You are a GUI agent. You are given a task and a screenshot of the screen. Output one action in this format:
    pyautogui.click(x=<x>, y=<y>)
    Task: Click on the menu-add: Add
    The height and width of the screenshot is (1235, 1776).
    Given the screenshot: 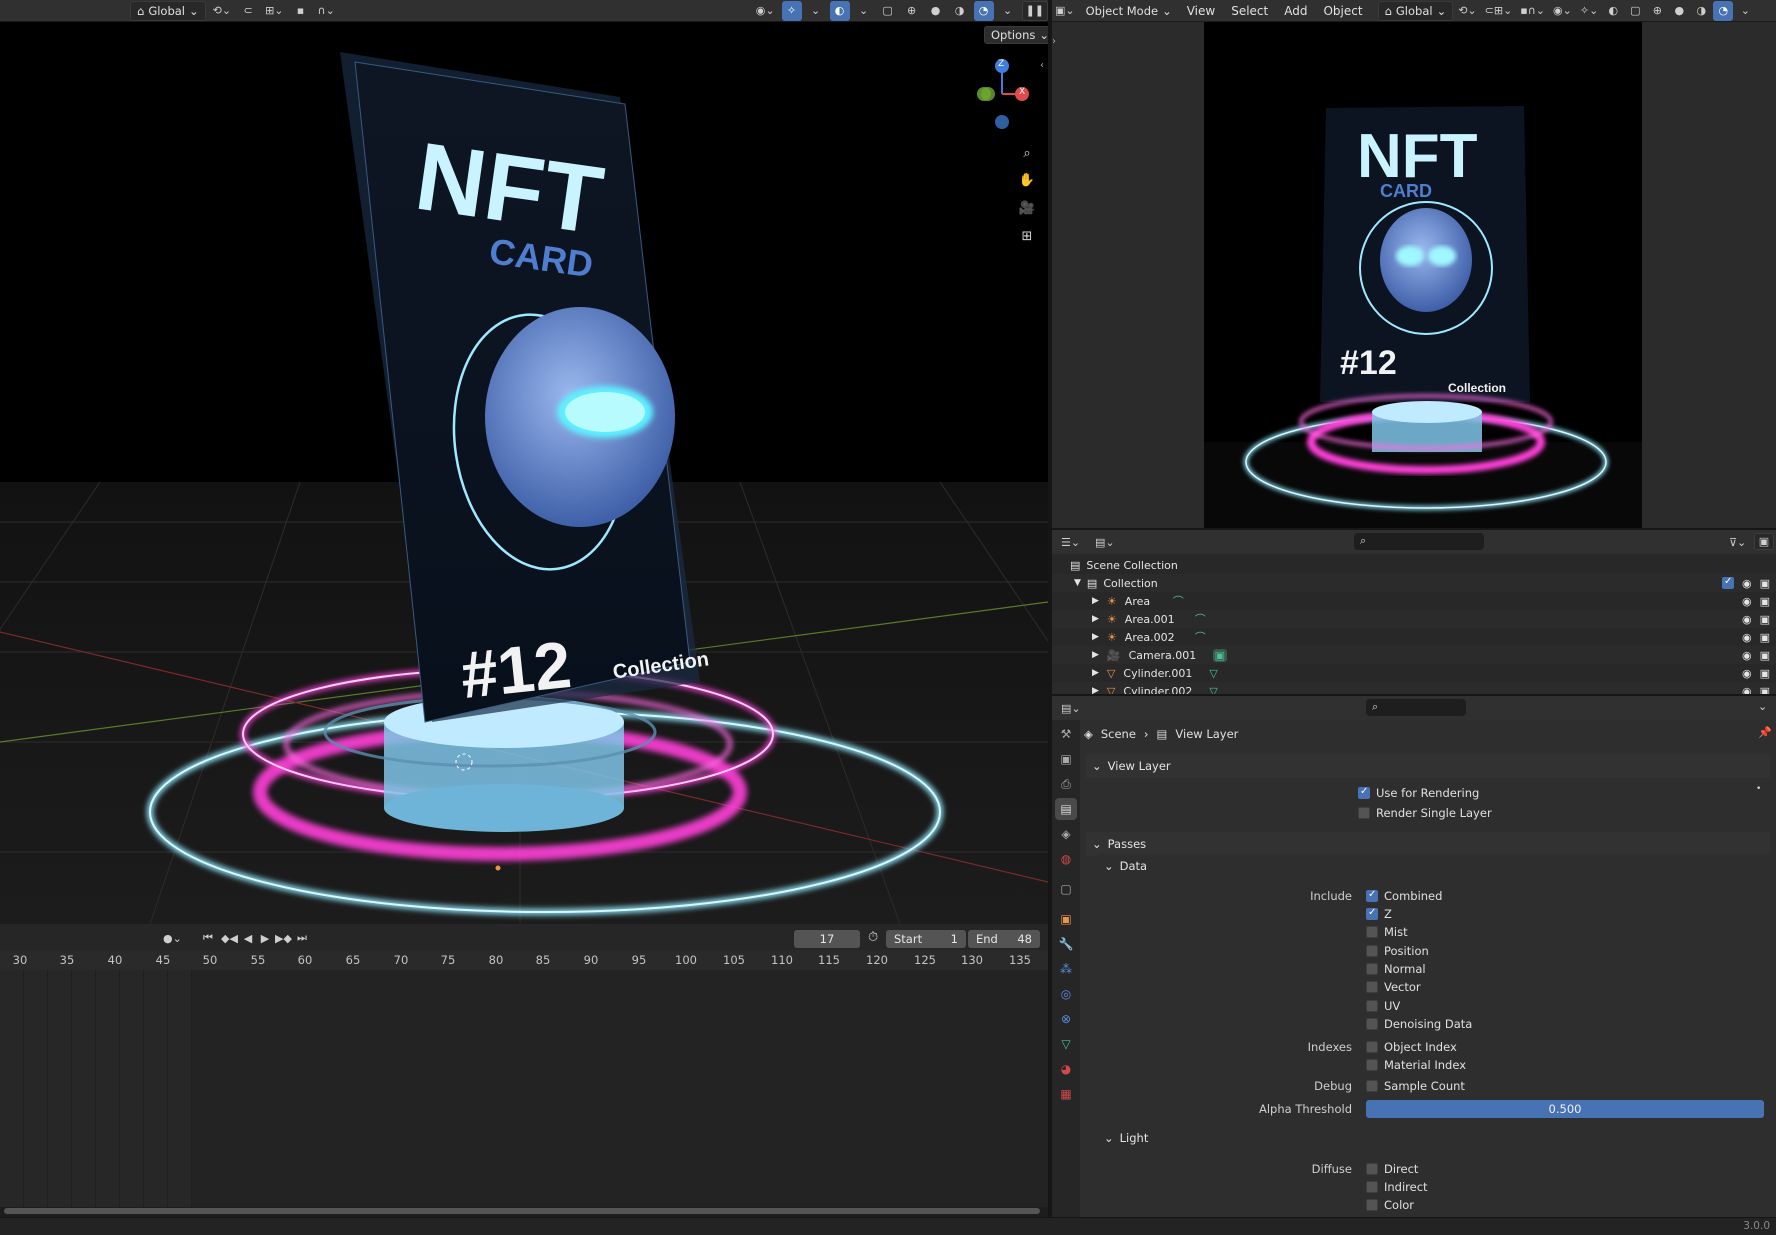 What is the action you would take?
    pyautogui.click(x=1295, y=11)
    